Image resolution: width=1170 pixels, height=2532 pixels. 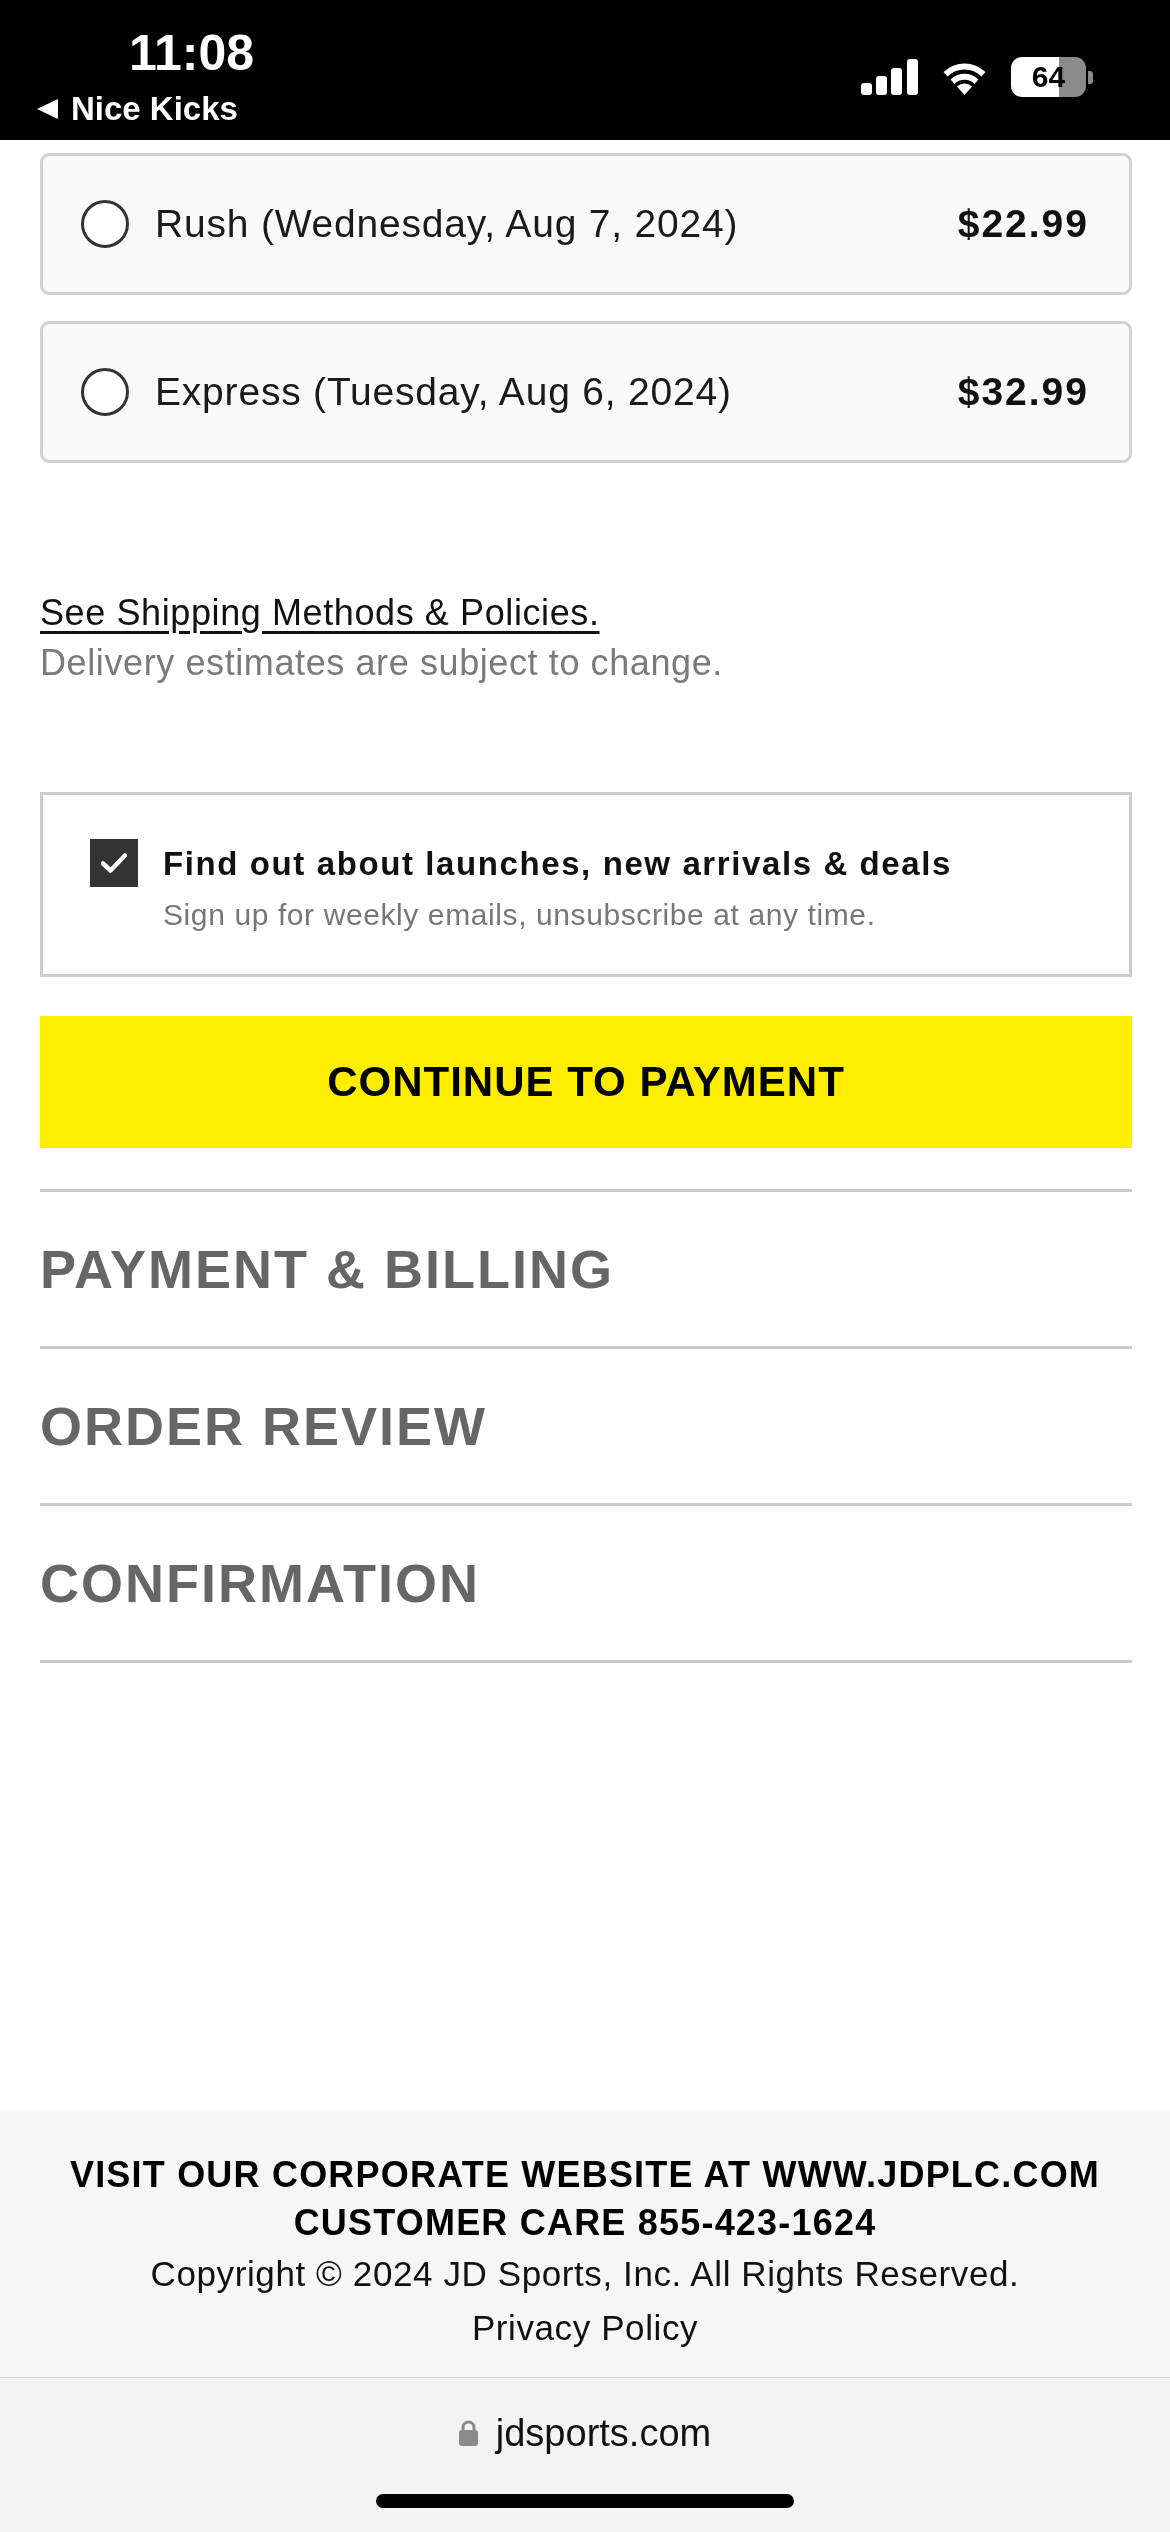 What do you see at coordinates (327, 1269) in the screenshot?
I see `step-heading: PAYMENT & BILLING` at bounding box center [327, 1269].